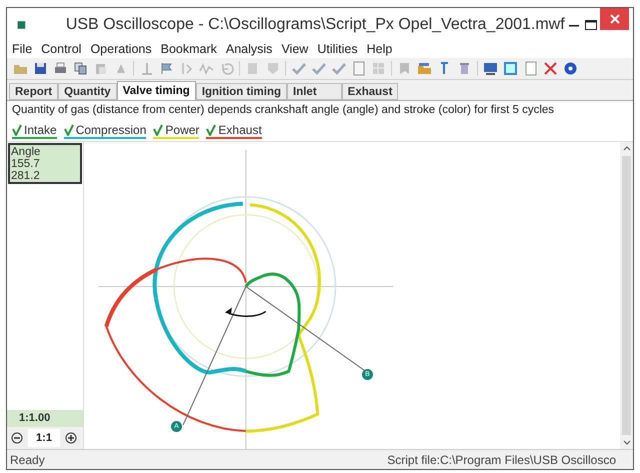 The height and width of the screenshot is (473, 640). Describe the element at coordinates (370, 91) in the screenshot. I see `tab: Exhaust` at that location.